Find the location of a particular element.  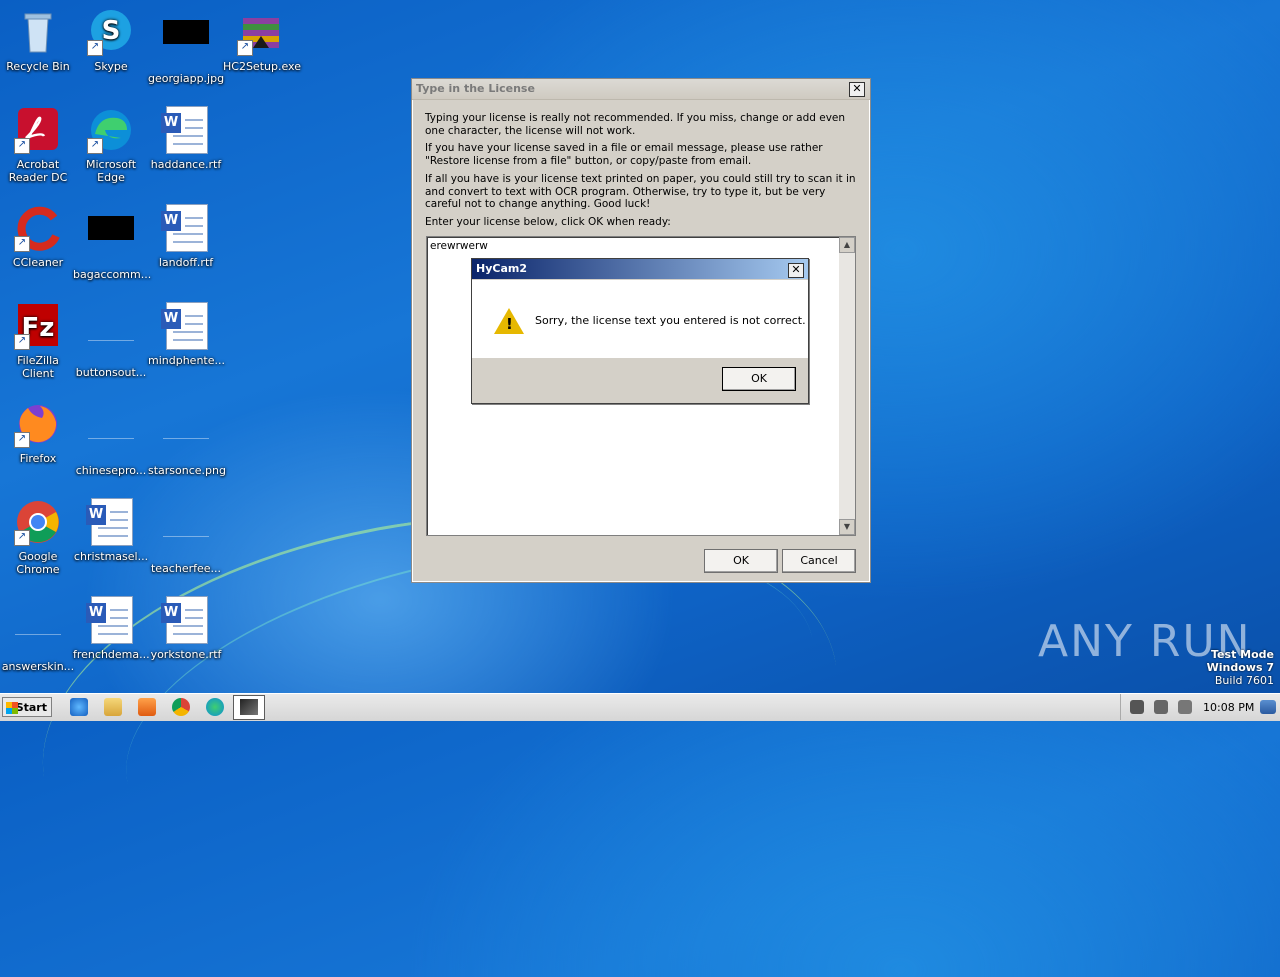

license-ok-button: OK is located at coordinates (741, 561).